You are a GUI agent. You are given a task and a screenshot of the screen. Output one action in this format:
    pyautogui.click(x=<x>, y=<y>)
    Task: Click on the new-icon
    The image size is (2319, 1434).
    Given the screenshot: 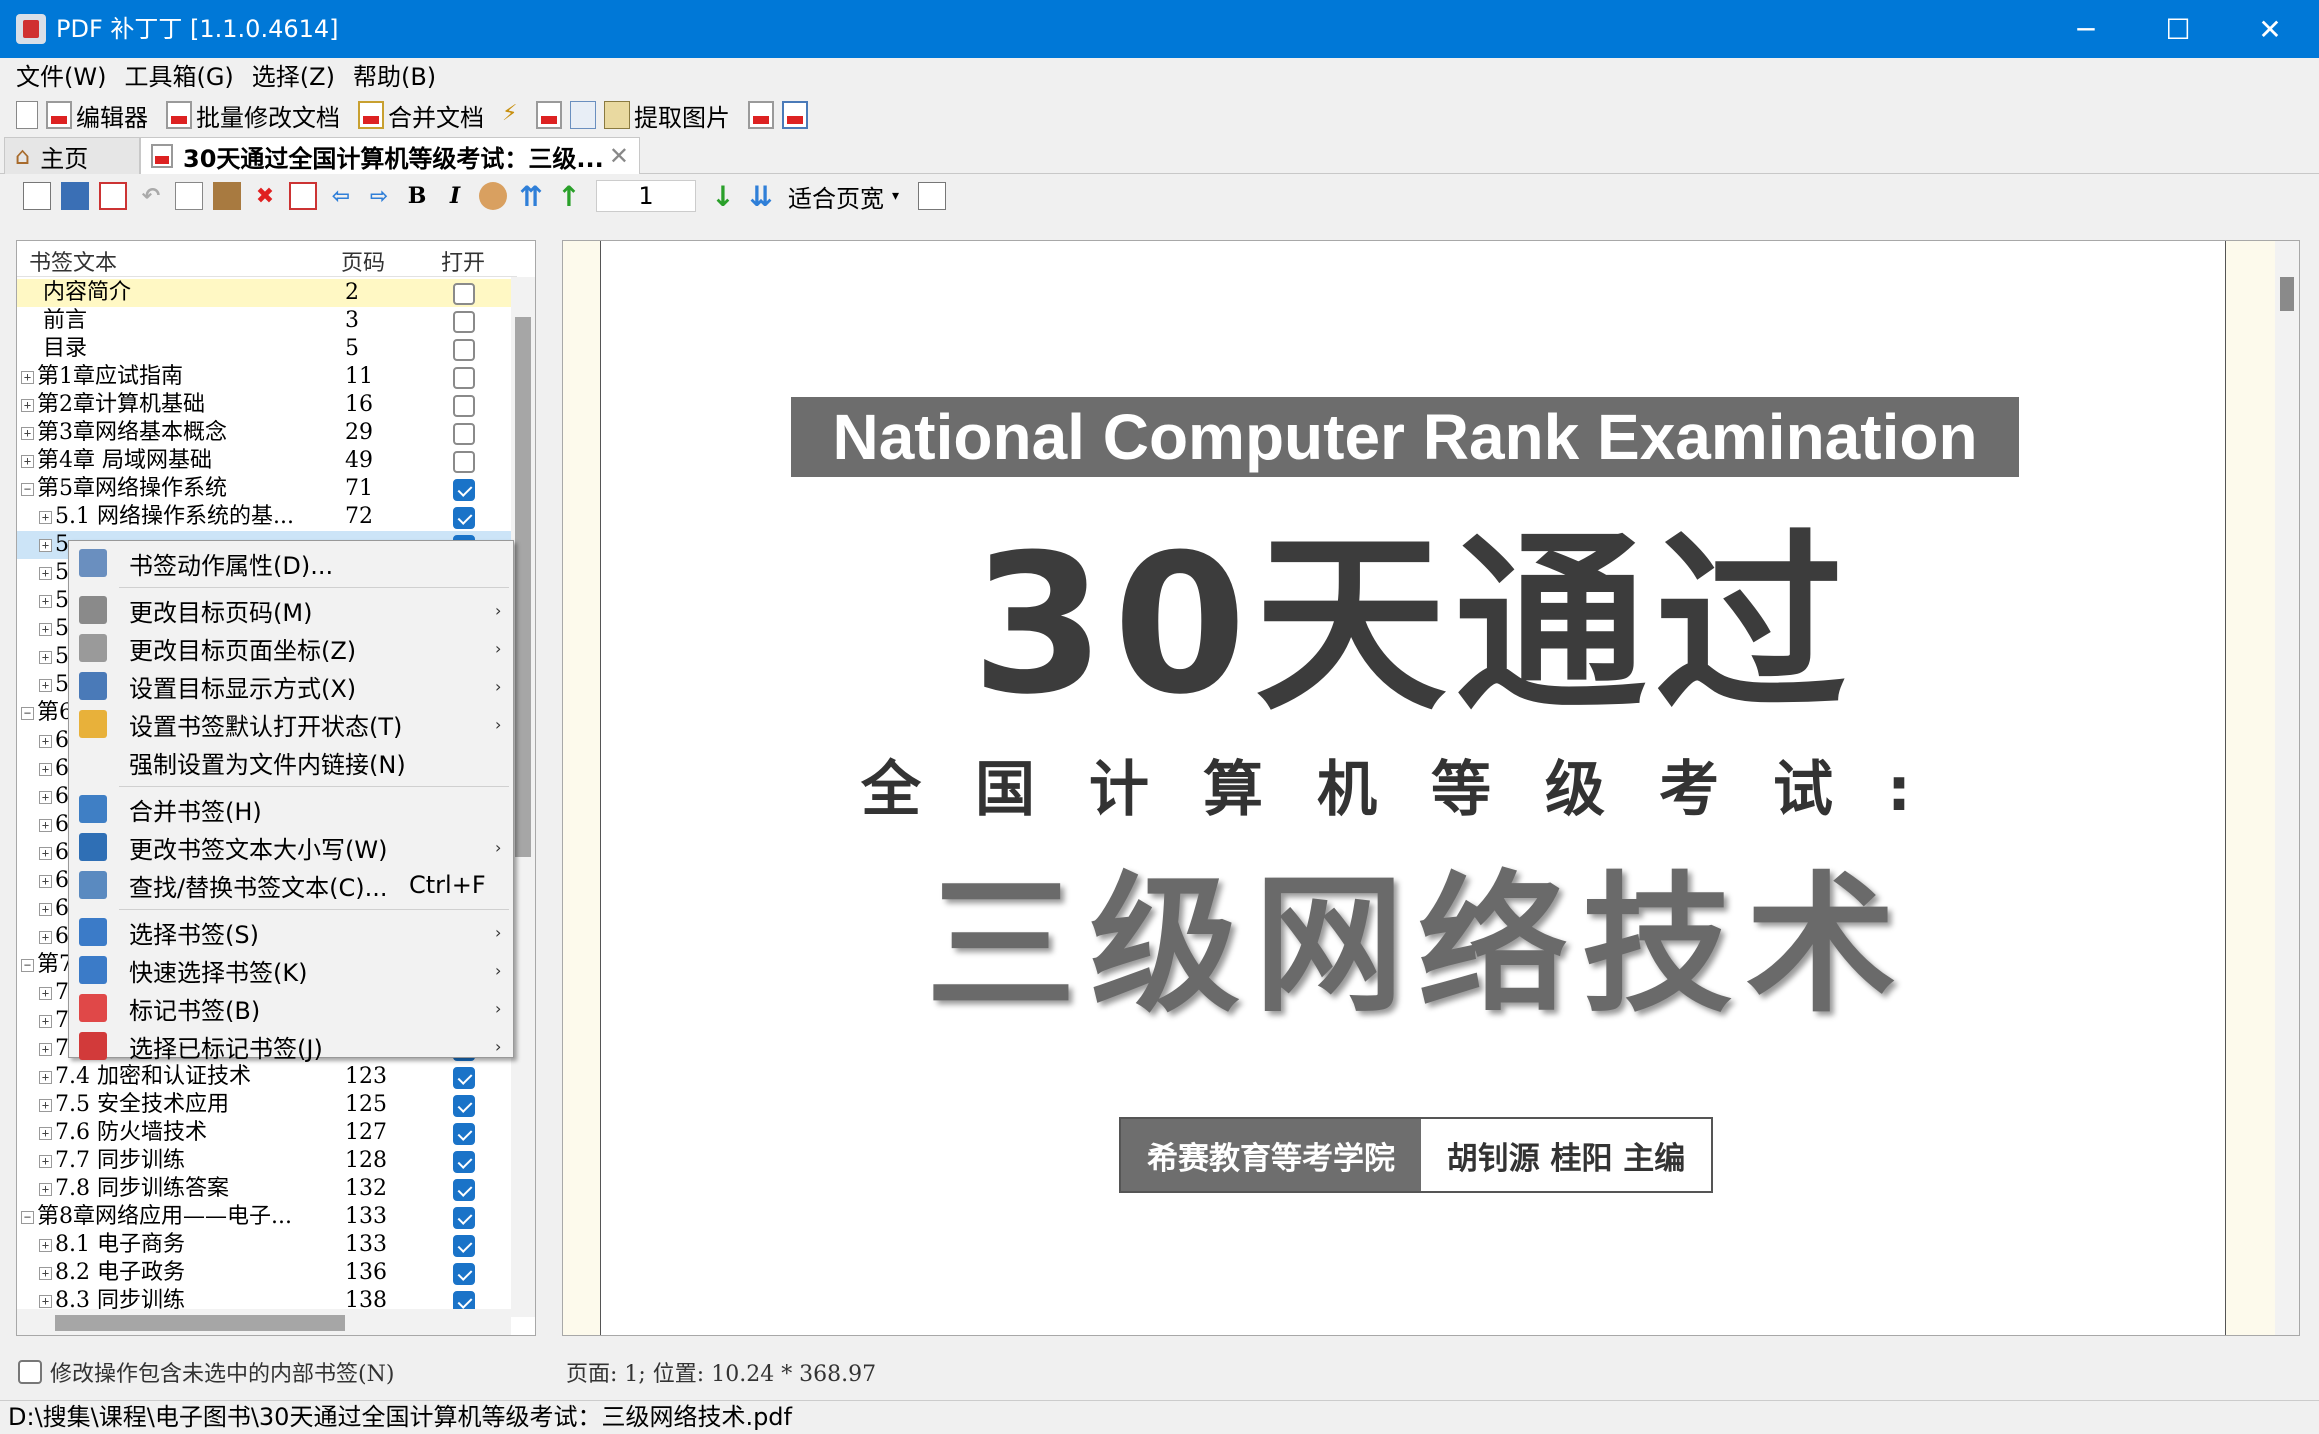 What is the action you would take?
    pyautogui.click(x=37, y=196)
    